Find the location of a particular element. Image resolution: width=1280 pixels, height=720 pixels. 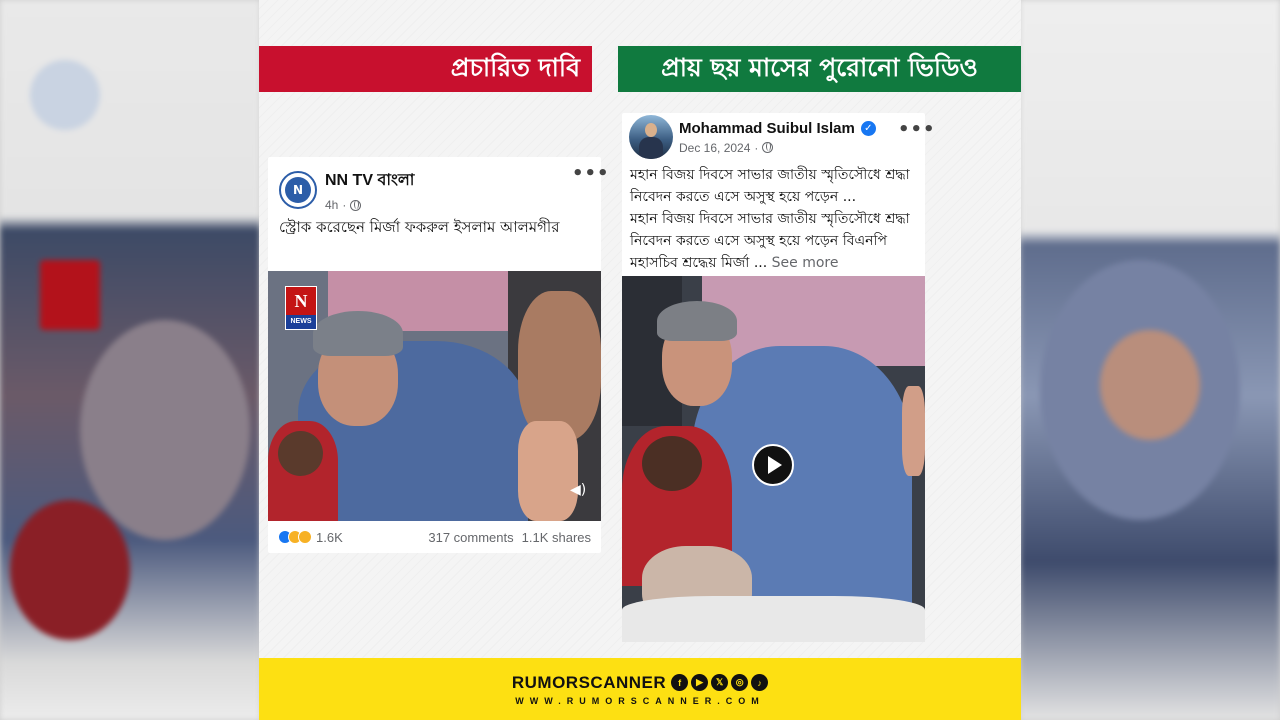

page-name: NN TV বাংলা is located at coordinates (369, 180).